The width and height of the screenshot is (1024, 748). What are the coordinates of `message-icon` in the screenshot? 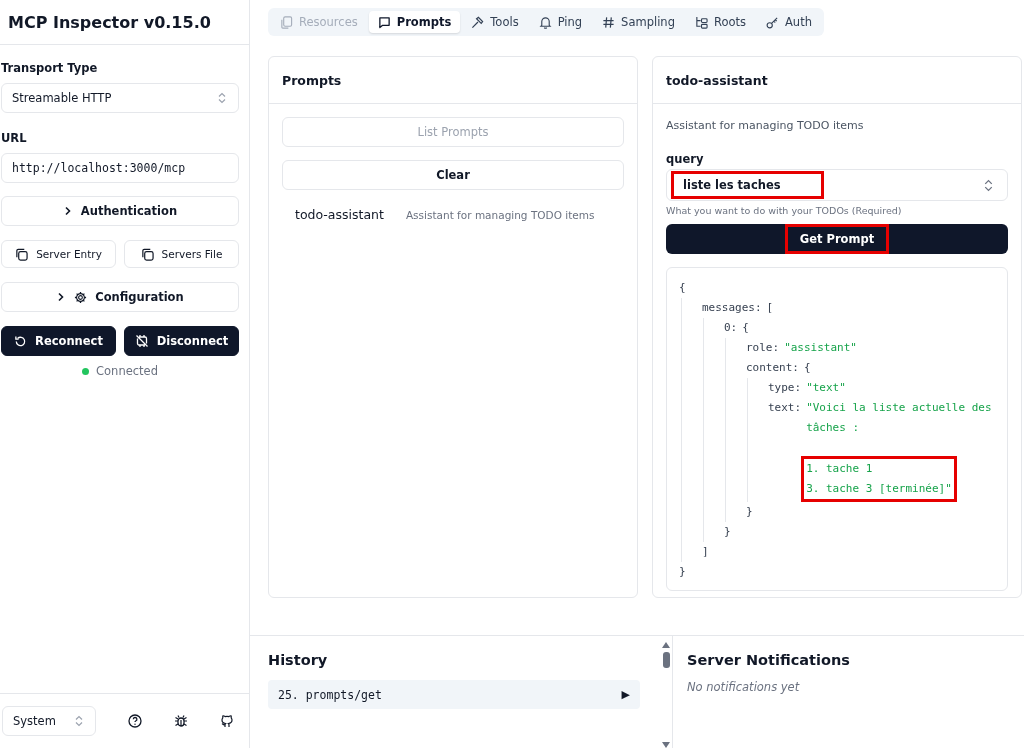 It's located at (384, 22).